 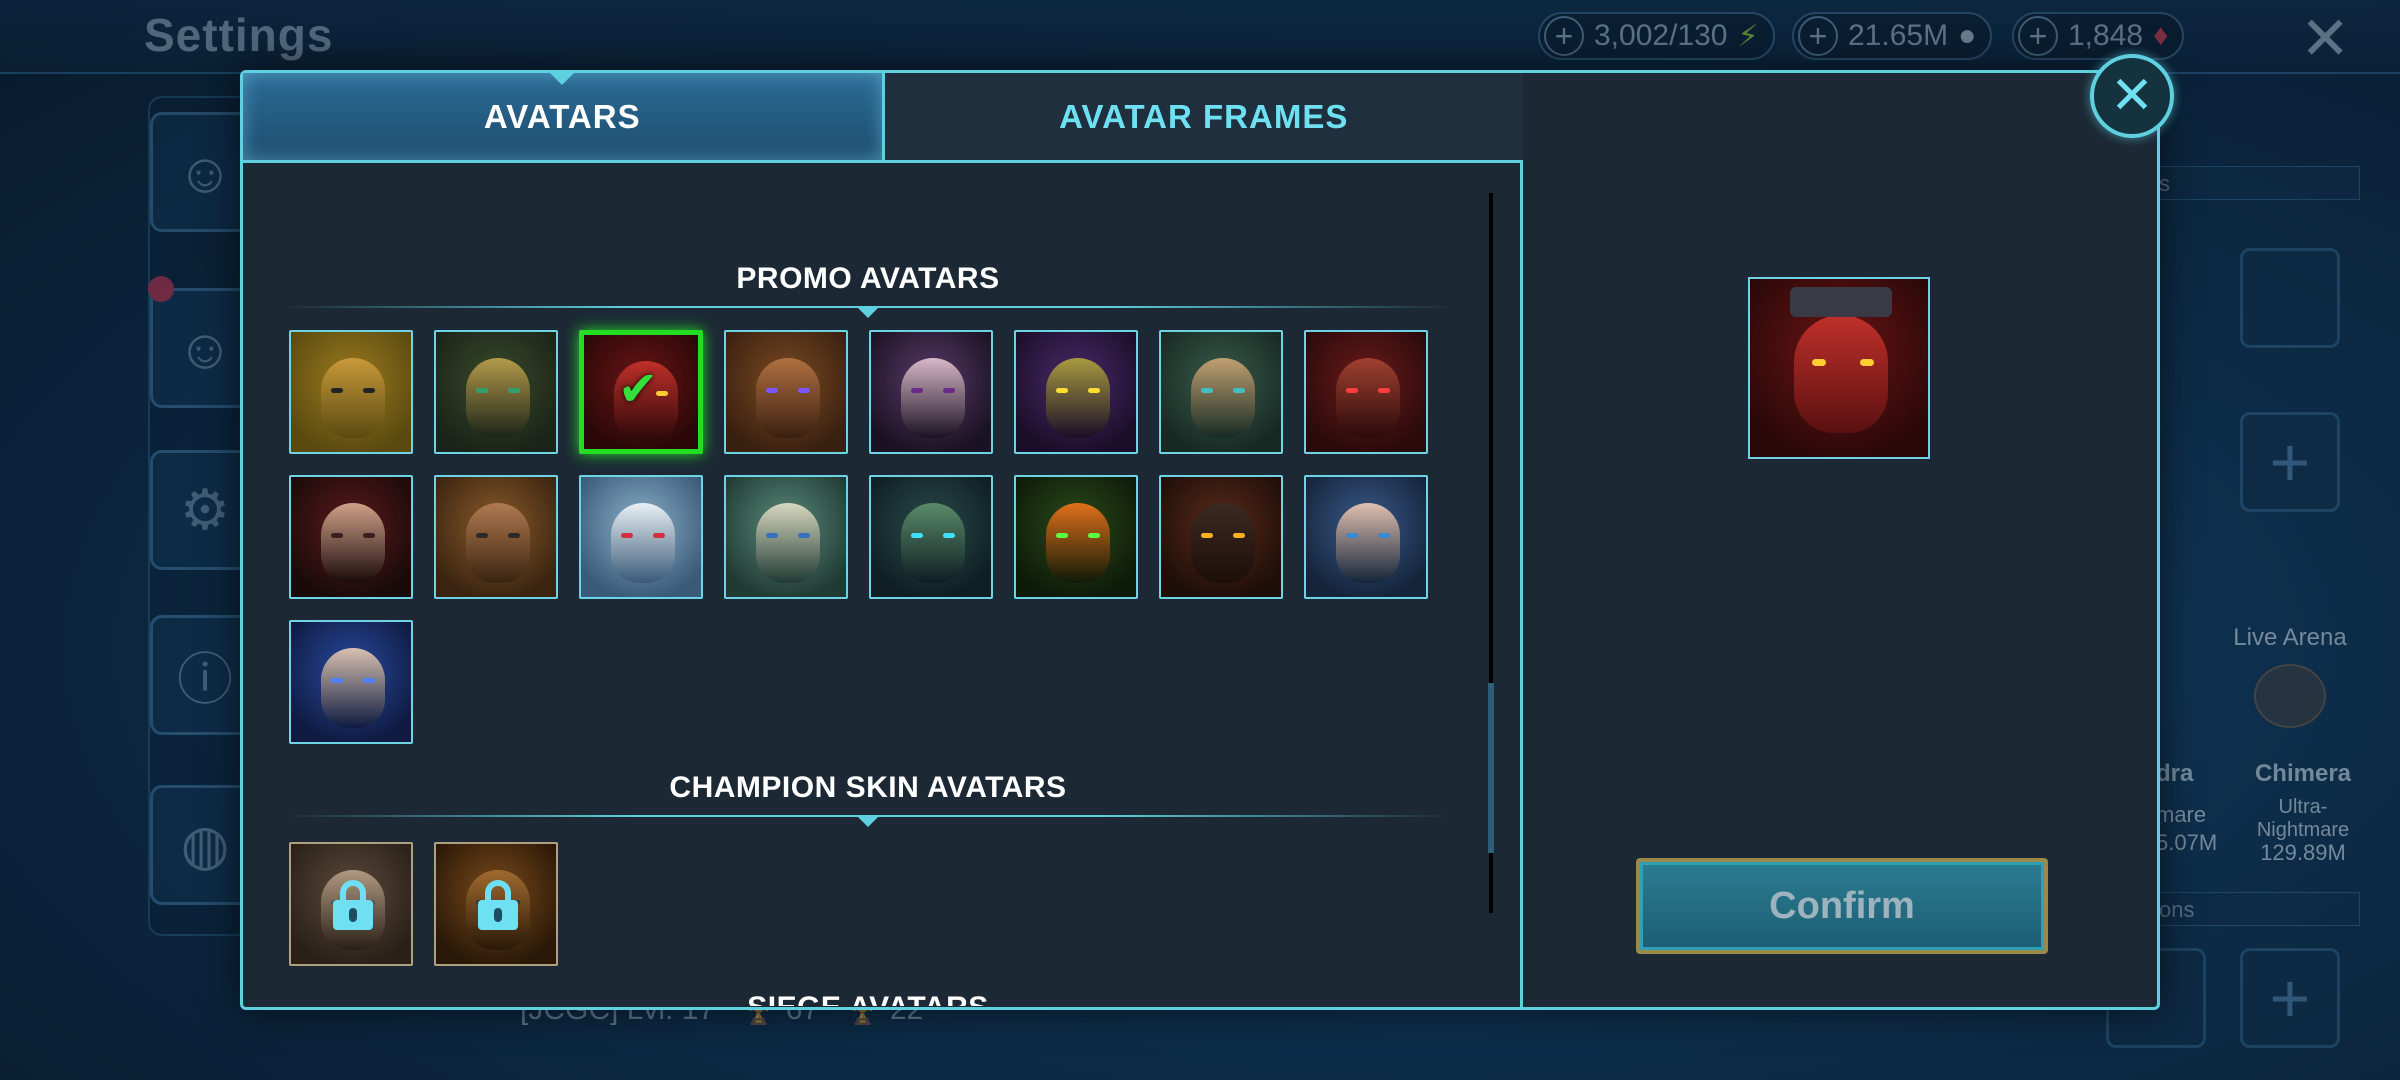 I want to click on tab-avatars: AVATARS, so click(x=564, y=116).